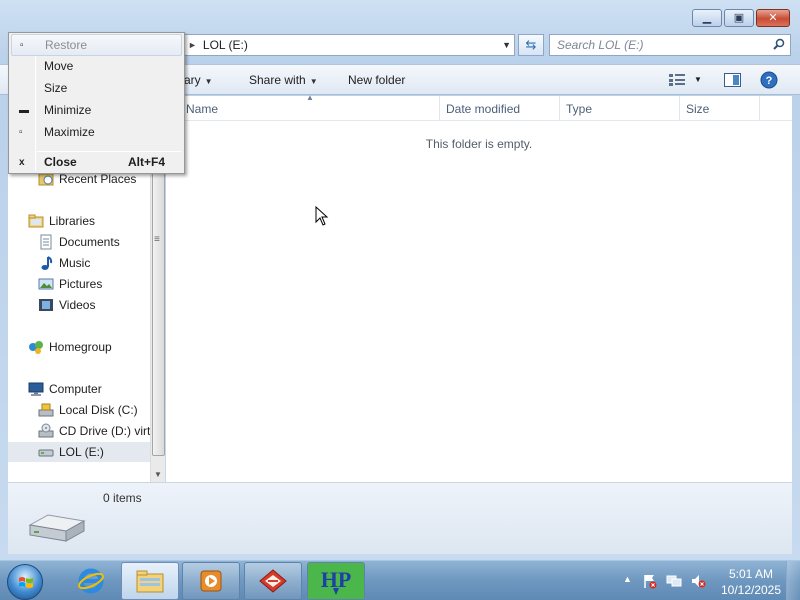 This screenshot has height=600, width=800. I want to click on menu-item-close: x Close Alt+F4, so click(96, 162).